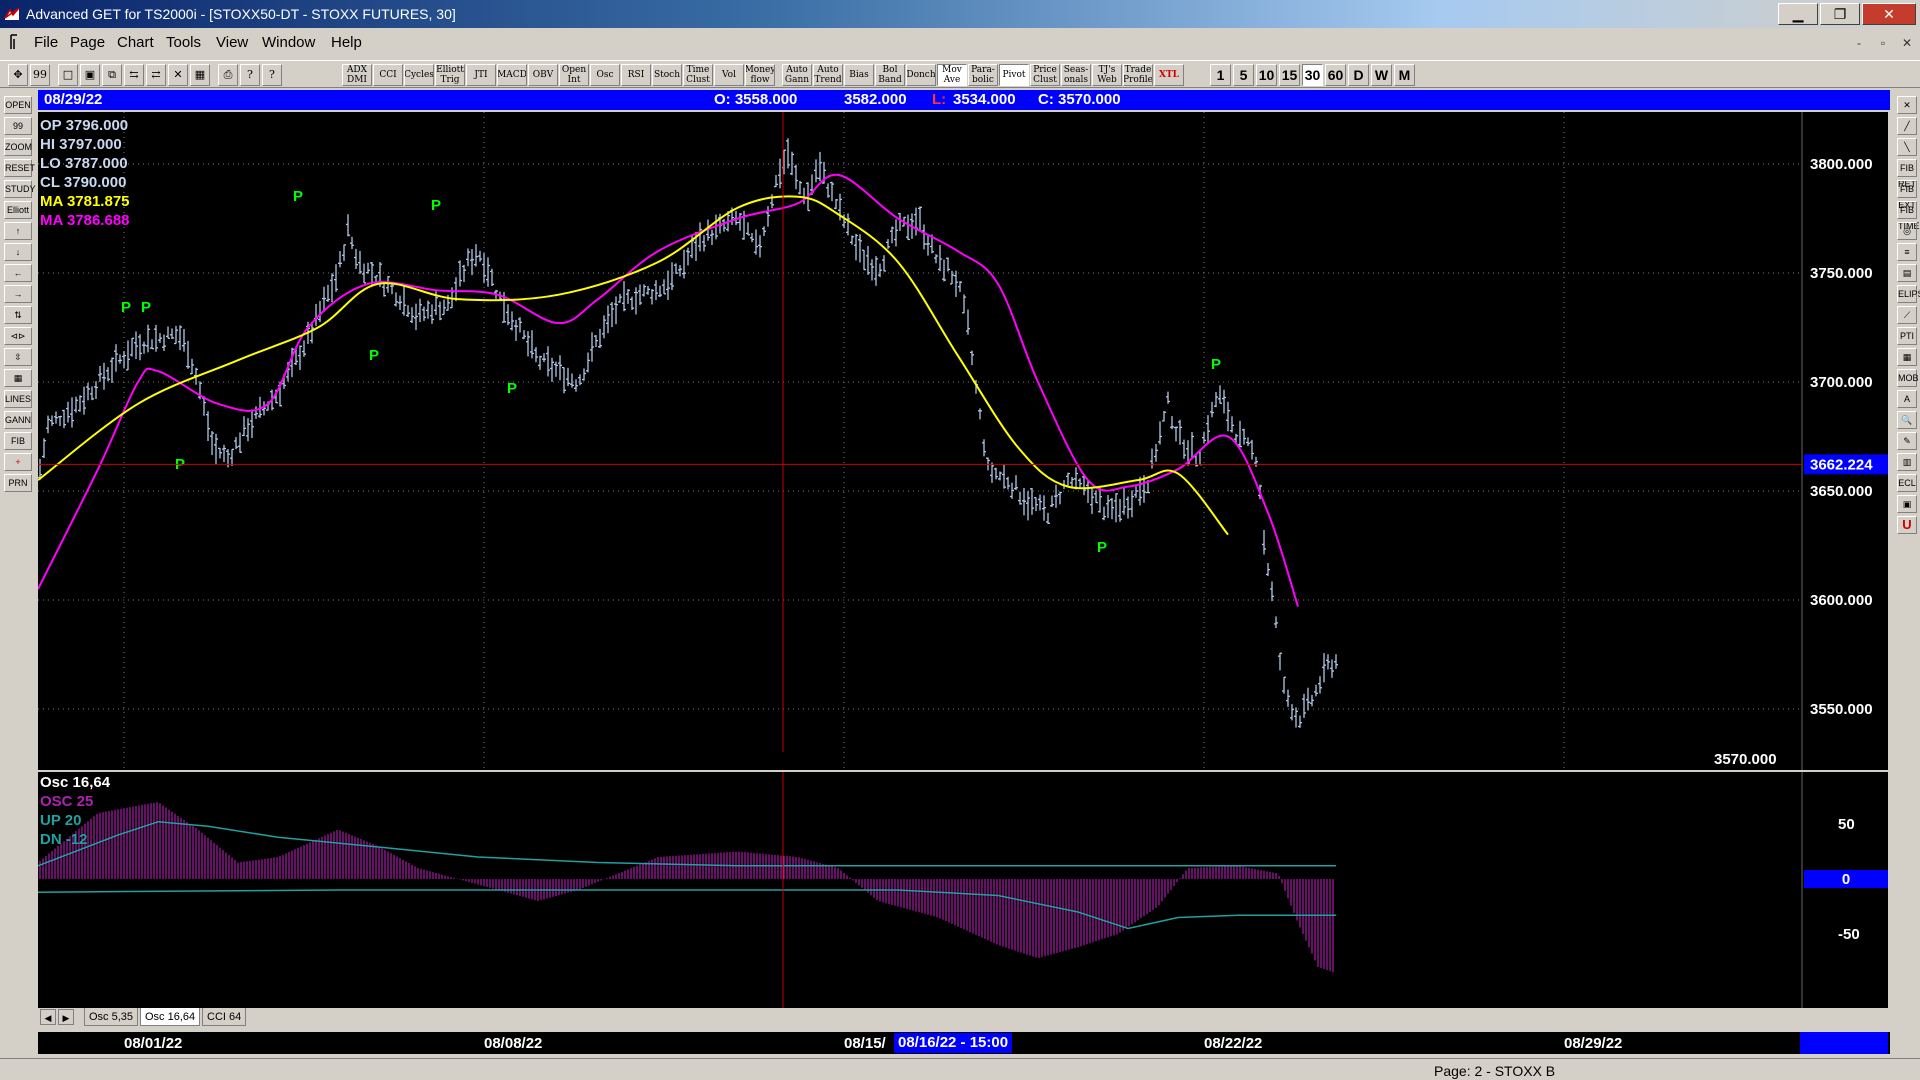 The height and width of the screenshot is (1080, 1920). What do you see at coordinates (18, 357) in the screenshot?
I see `left-tool-12-icon: ⇳` at bounding box center [18, 357].